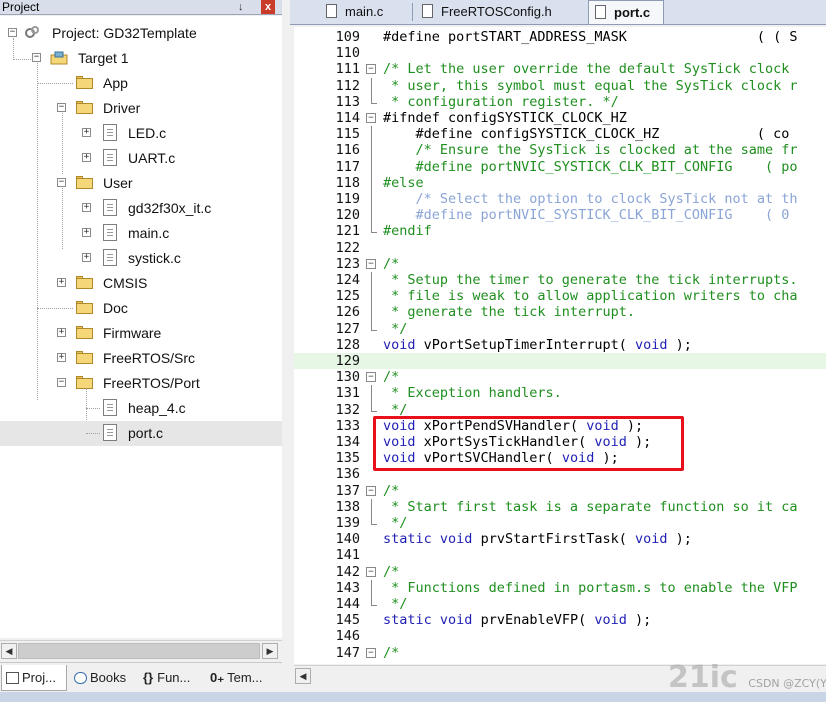 Image resolution: width=826 pixels, height=702 pixels. I want to click on code-line: 142−/*, so click(560, 572).